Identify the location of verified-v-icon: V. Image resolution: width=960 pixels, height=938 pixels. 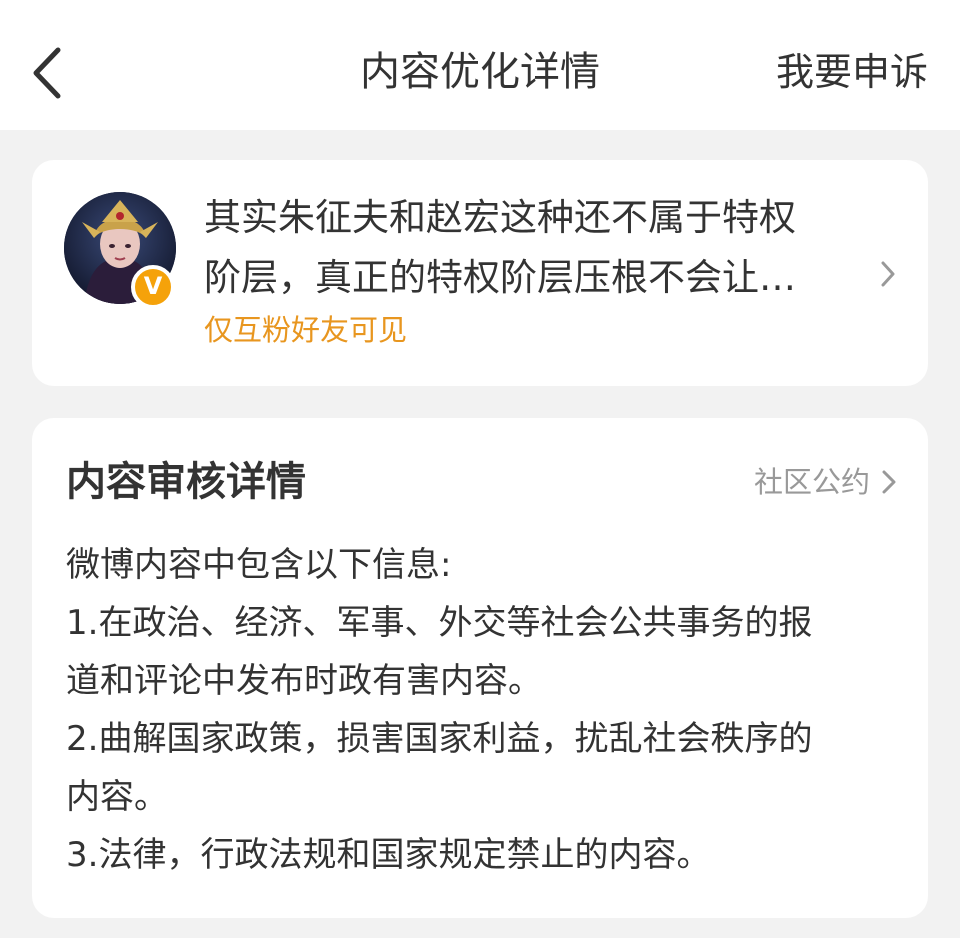
(153, 287).